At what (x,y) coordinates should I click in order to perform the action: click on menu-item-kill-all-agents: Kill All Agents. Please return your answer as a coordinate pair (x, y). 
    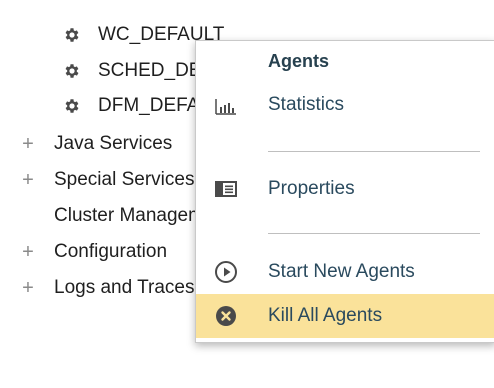
    Looking at the image, I should click on (345, 316).